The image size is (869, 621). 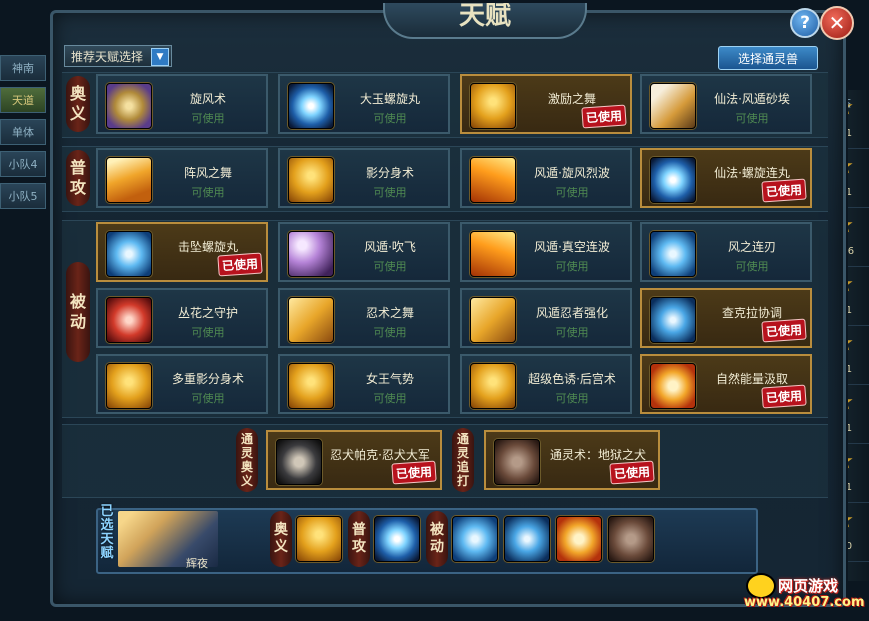 I want to click on selected-futsuu-label: 普攻, so click(x=359, y=539).